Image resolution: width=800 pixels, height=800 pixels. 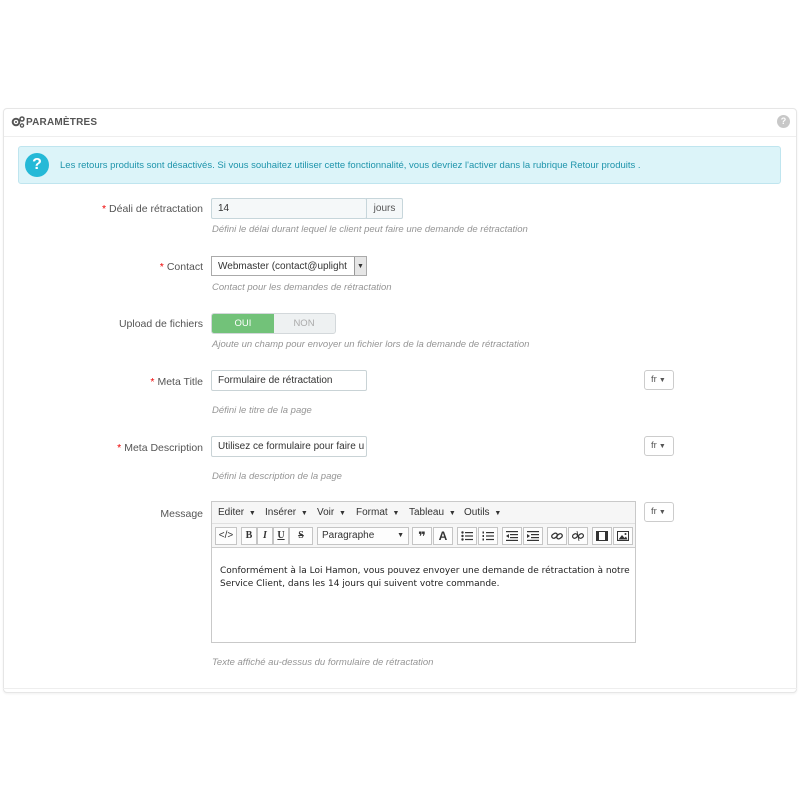 What do you see at coordinates (62, 122) in the screenshot?
I see `panel-title: PARAMÈTRES` at bounding box center [62, 122].